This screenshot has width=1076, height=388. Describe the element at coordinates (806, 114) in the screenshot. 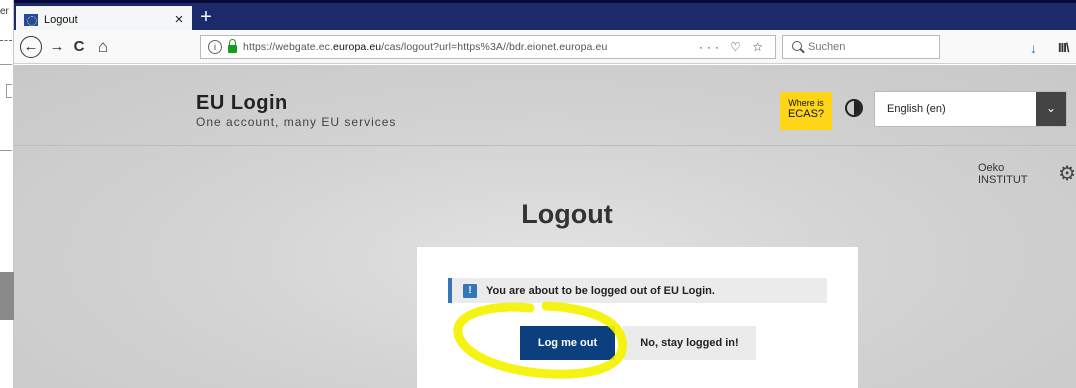

I see `ecas-line2: ECAS?` at that location.